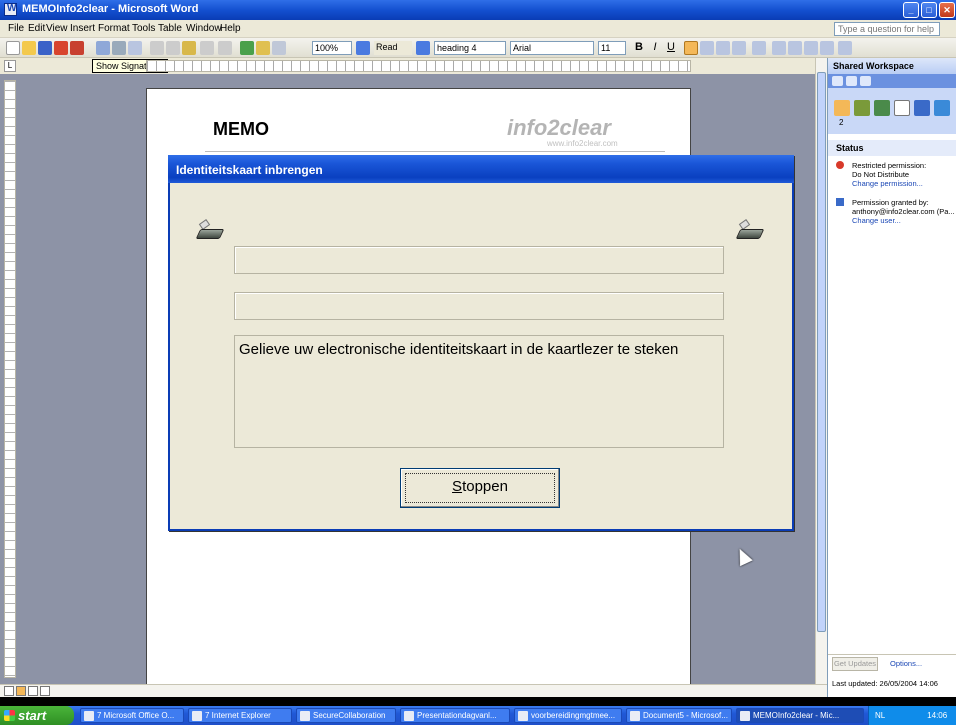  Describe the element at coordinates (723, 48) in the screenshot. I see `align-right-icon` at that location.